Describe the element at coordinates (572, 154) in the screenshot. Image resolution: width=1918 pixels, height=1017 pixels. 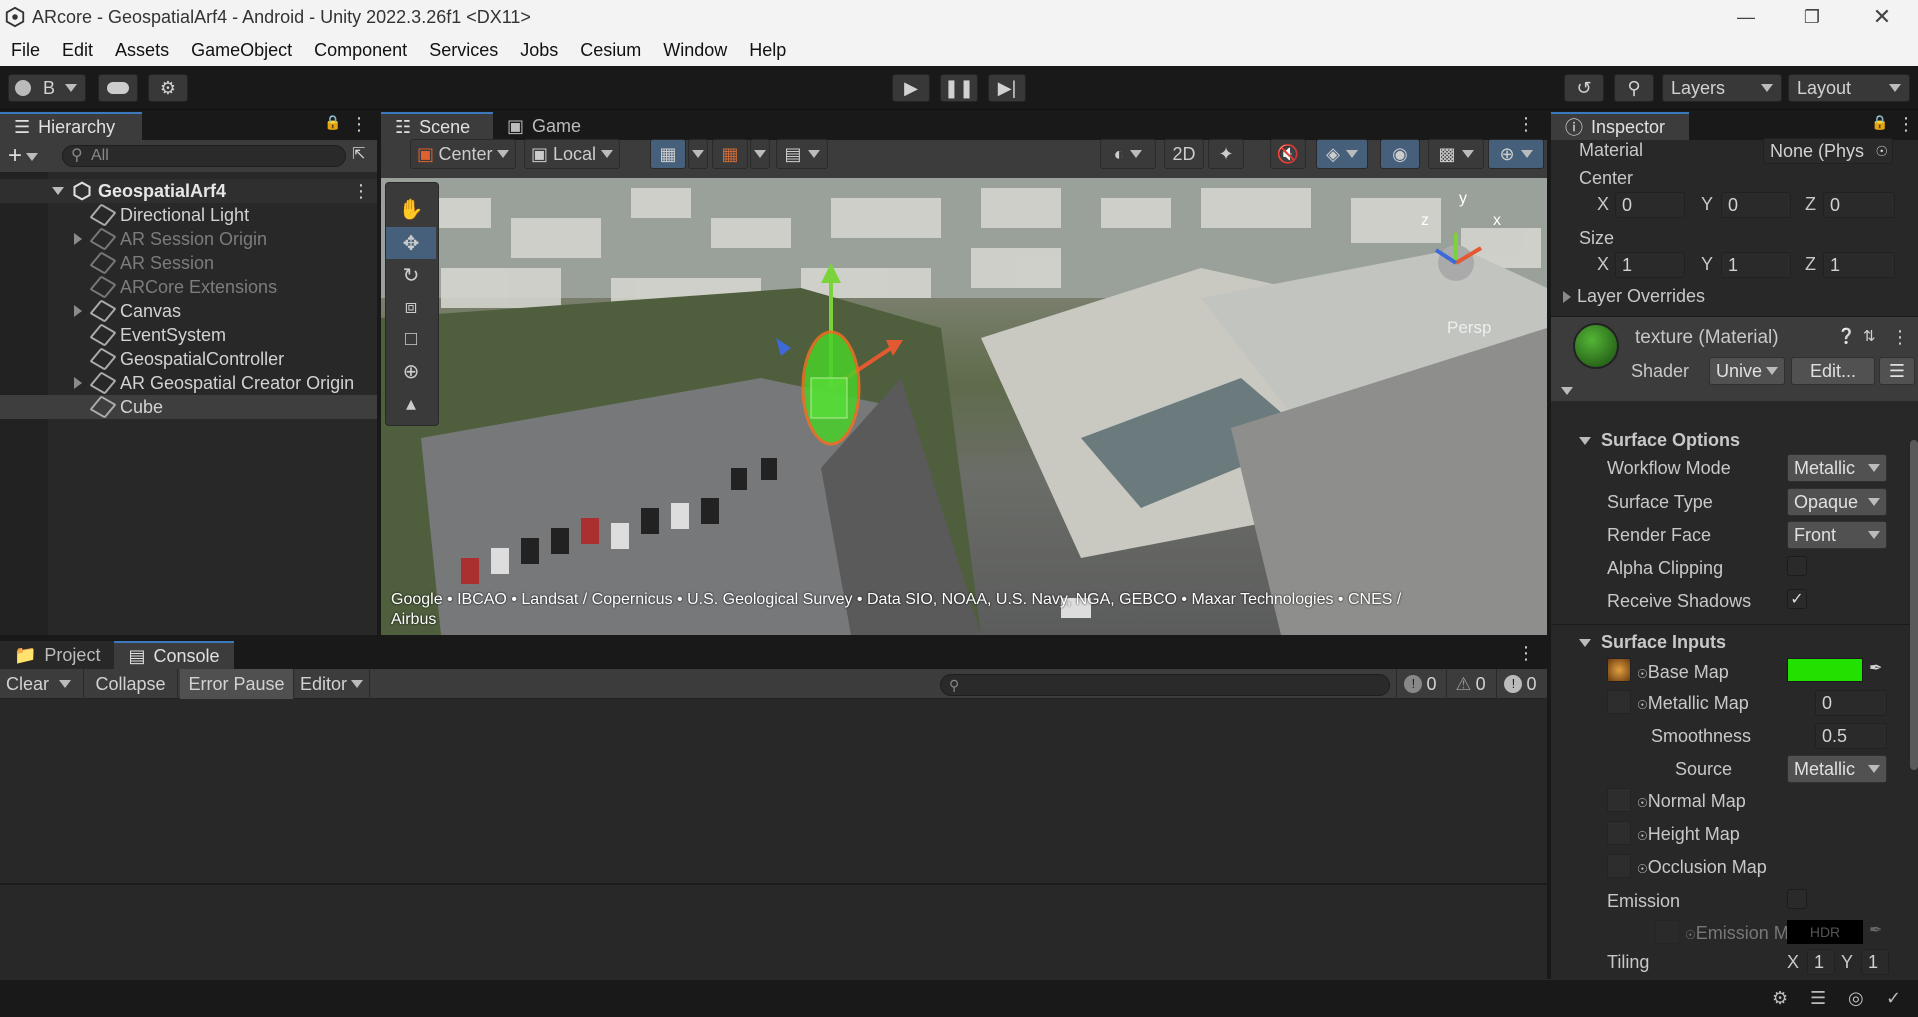
I see `space-dropdown: ▣ Local` at that location.